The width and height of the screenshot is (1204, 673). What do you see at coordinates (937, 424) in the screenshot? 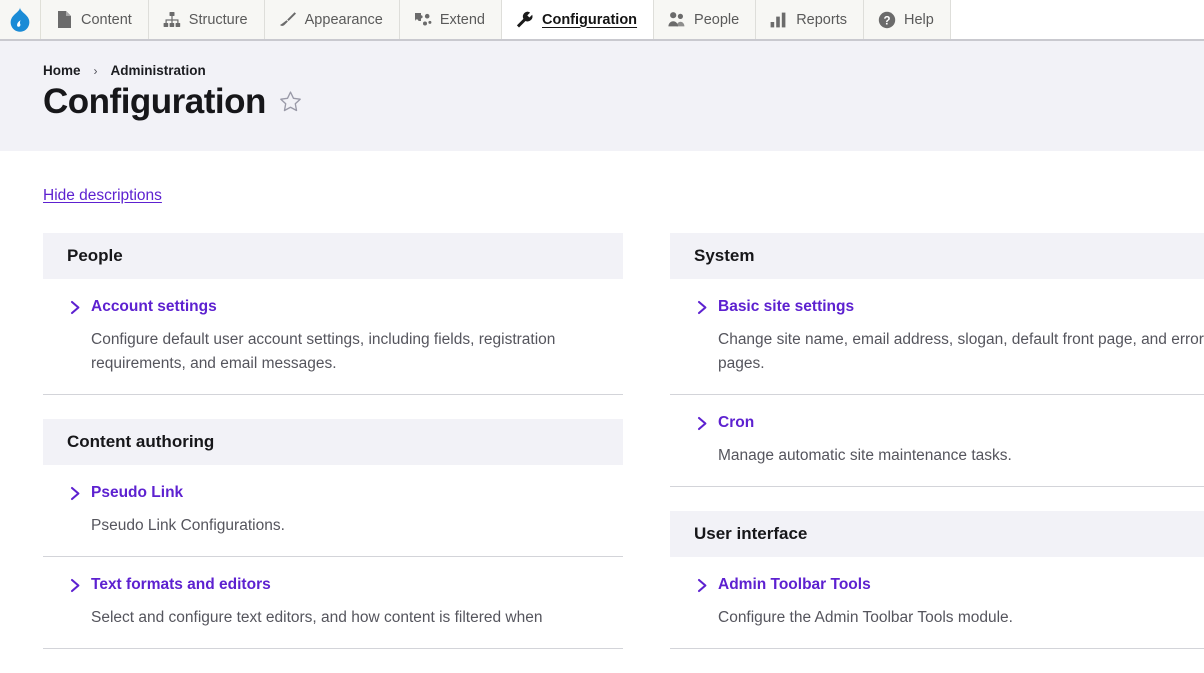
I see `config-link-row: Cron` at bounding box center [937, 424].